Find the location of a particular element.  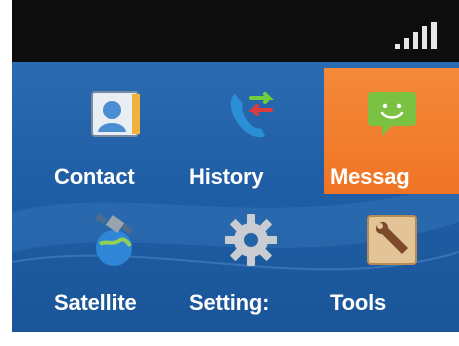

phone-arrows-icon is located at coordinates (252, 115).